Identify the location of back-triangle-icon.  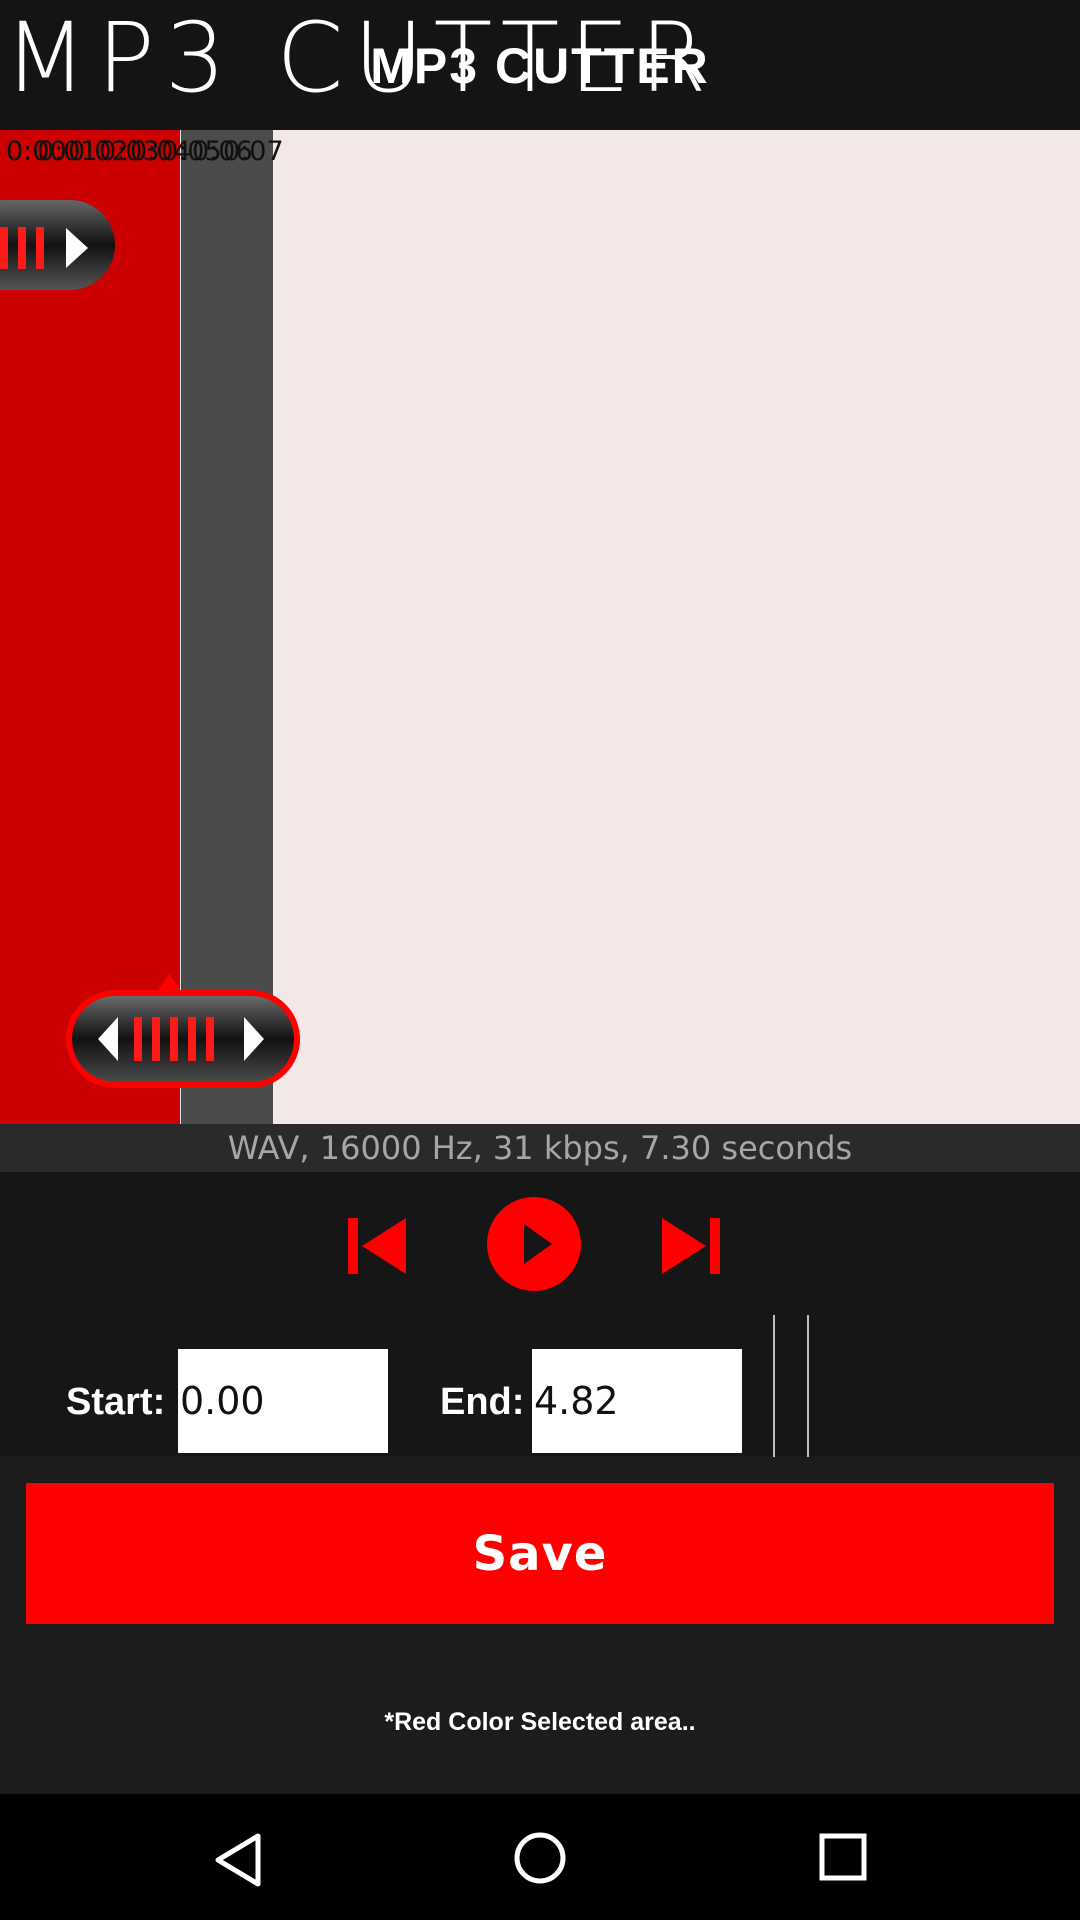
(238, 1860).